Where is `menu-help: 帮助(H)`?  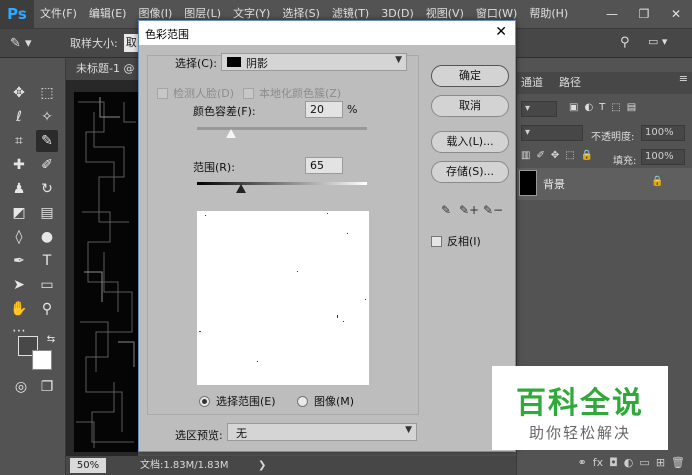
menu-help: 帮助(H) is located at coordinates (548, 14).